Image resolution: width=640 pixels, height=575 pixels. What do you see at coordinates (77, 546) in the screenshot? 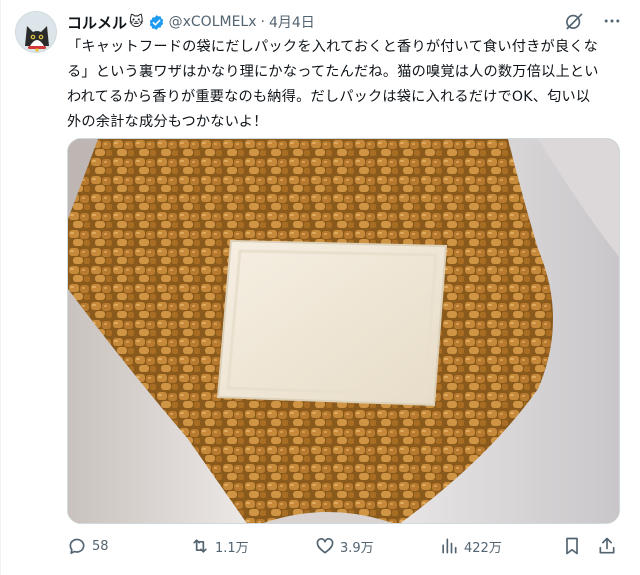
I see `reply-icon` at bounding box center [77, 546].